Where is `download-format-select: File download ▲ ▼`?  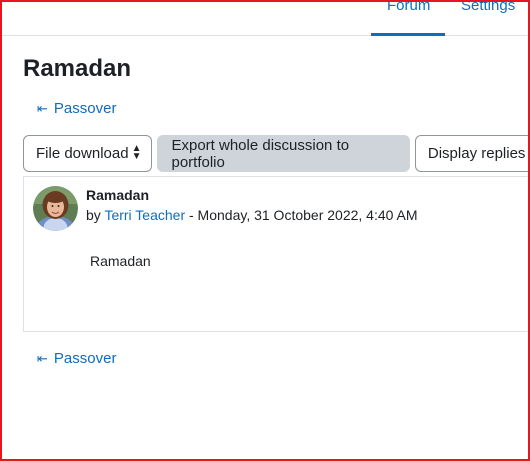 download-format-select: File download ▲ ▼ is located at coordinates (88, 153).